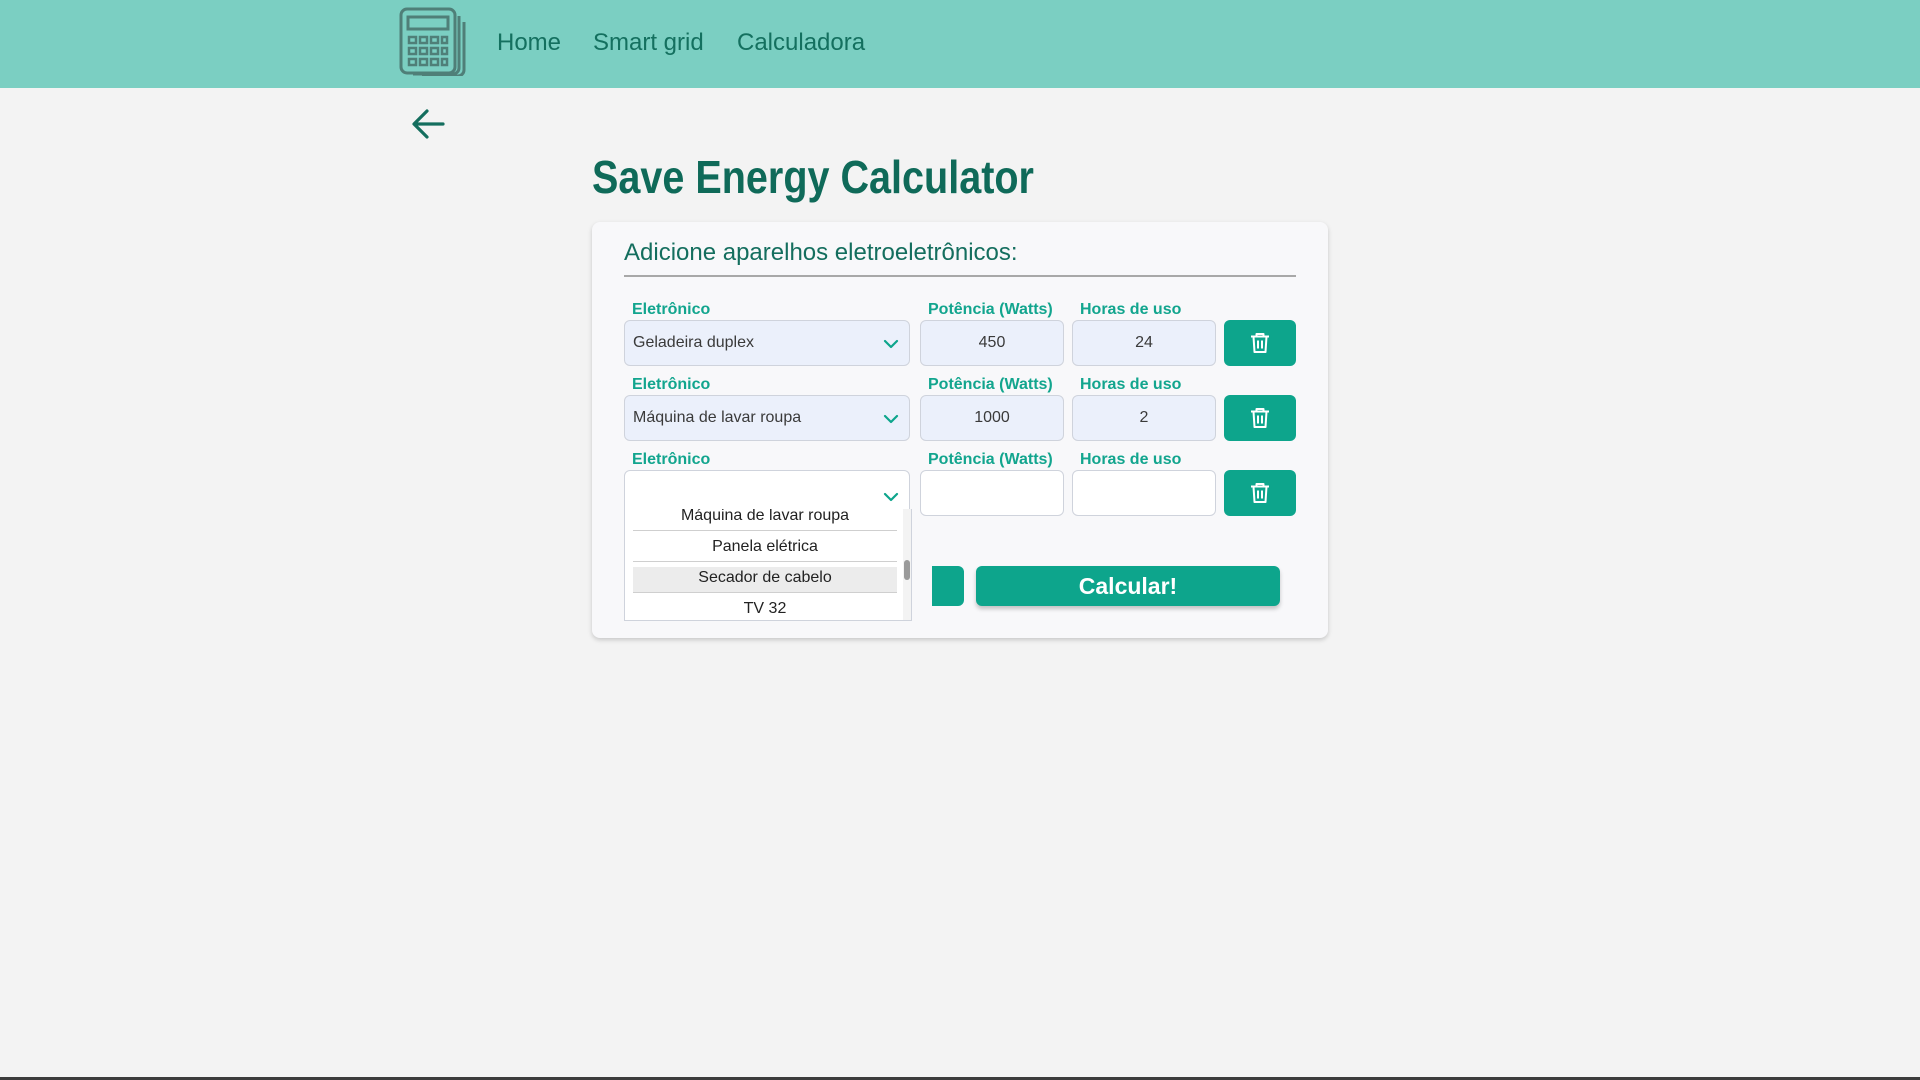  Describe the element at coordinates (765, 609) in the screenshot. I see `dropdown-option: TV 32` at that location.